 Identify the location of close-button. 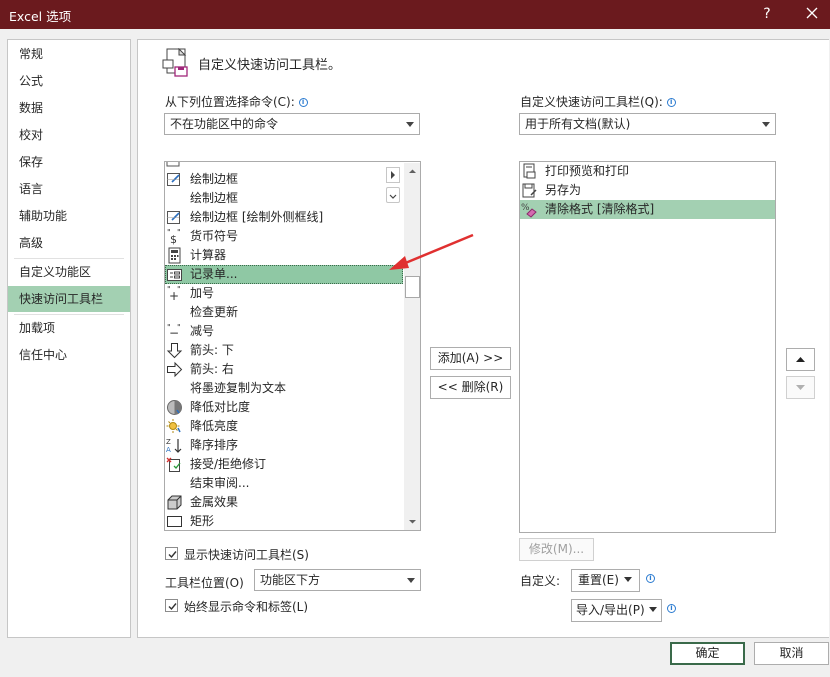
(812, 14).